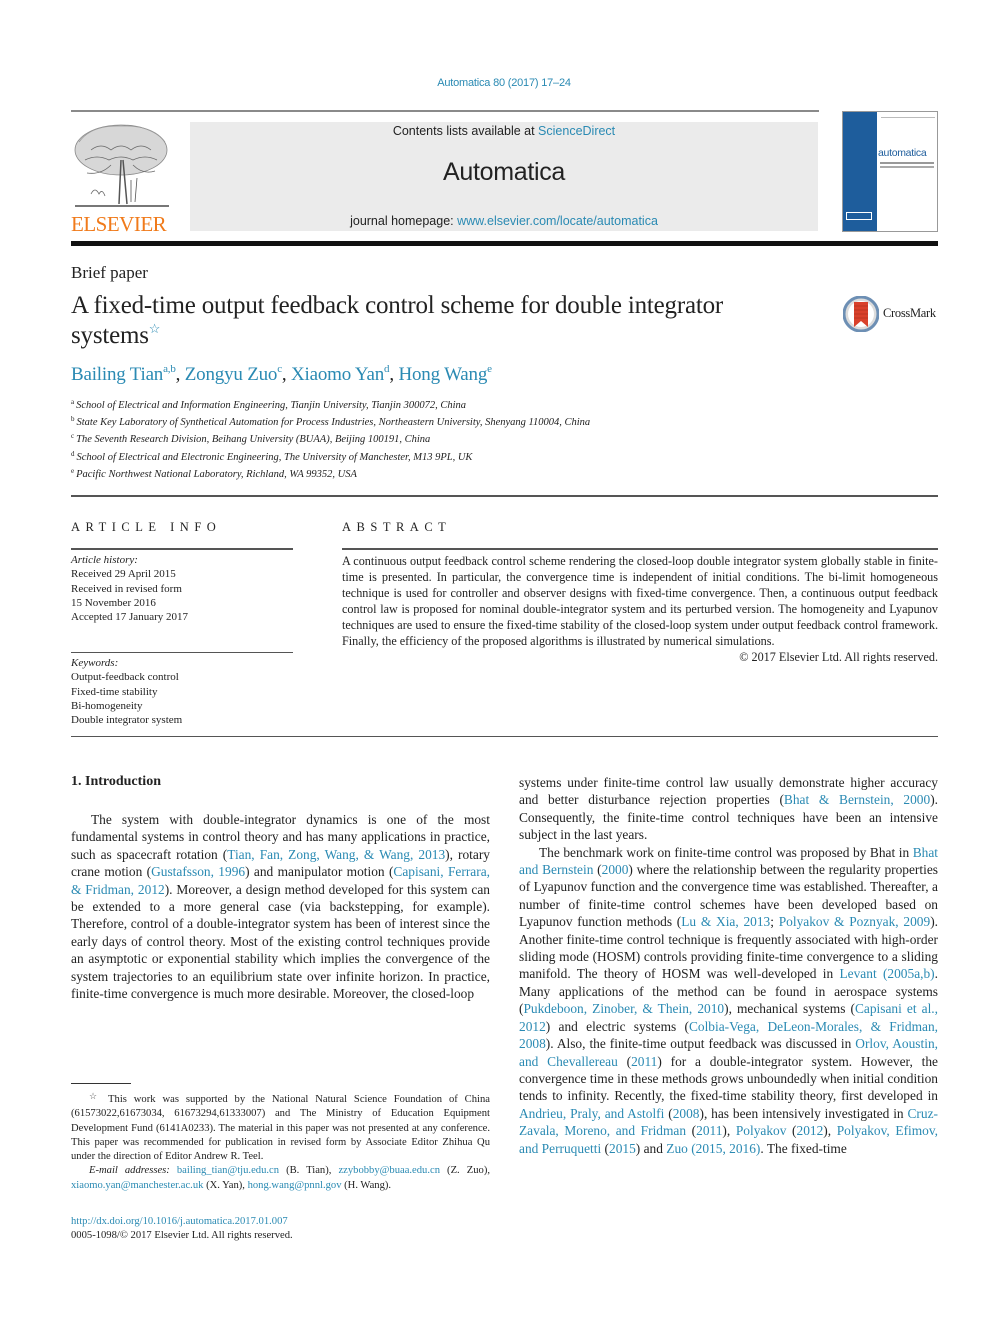  What do you see at coordinates (774, 922) in the screenshot?
I see `body-text: ;` at bounding box center [774, 922].